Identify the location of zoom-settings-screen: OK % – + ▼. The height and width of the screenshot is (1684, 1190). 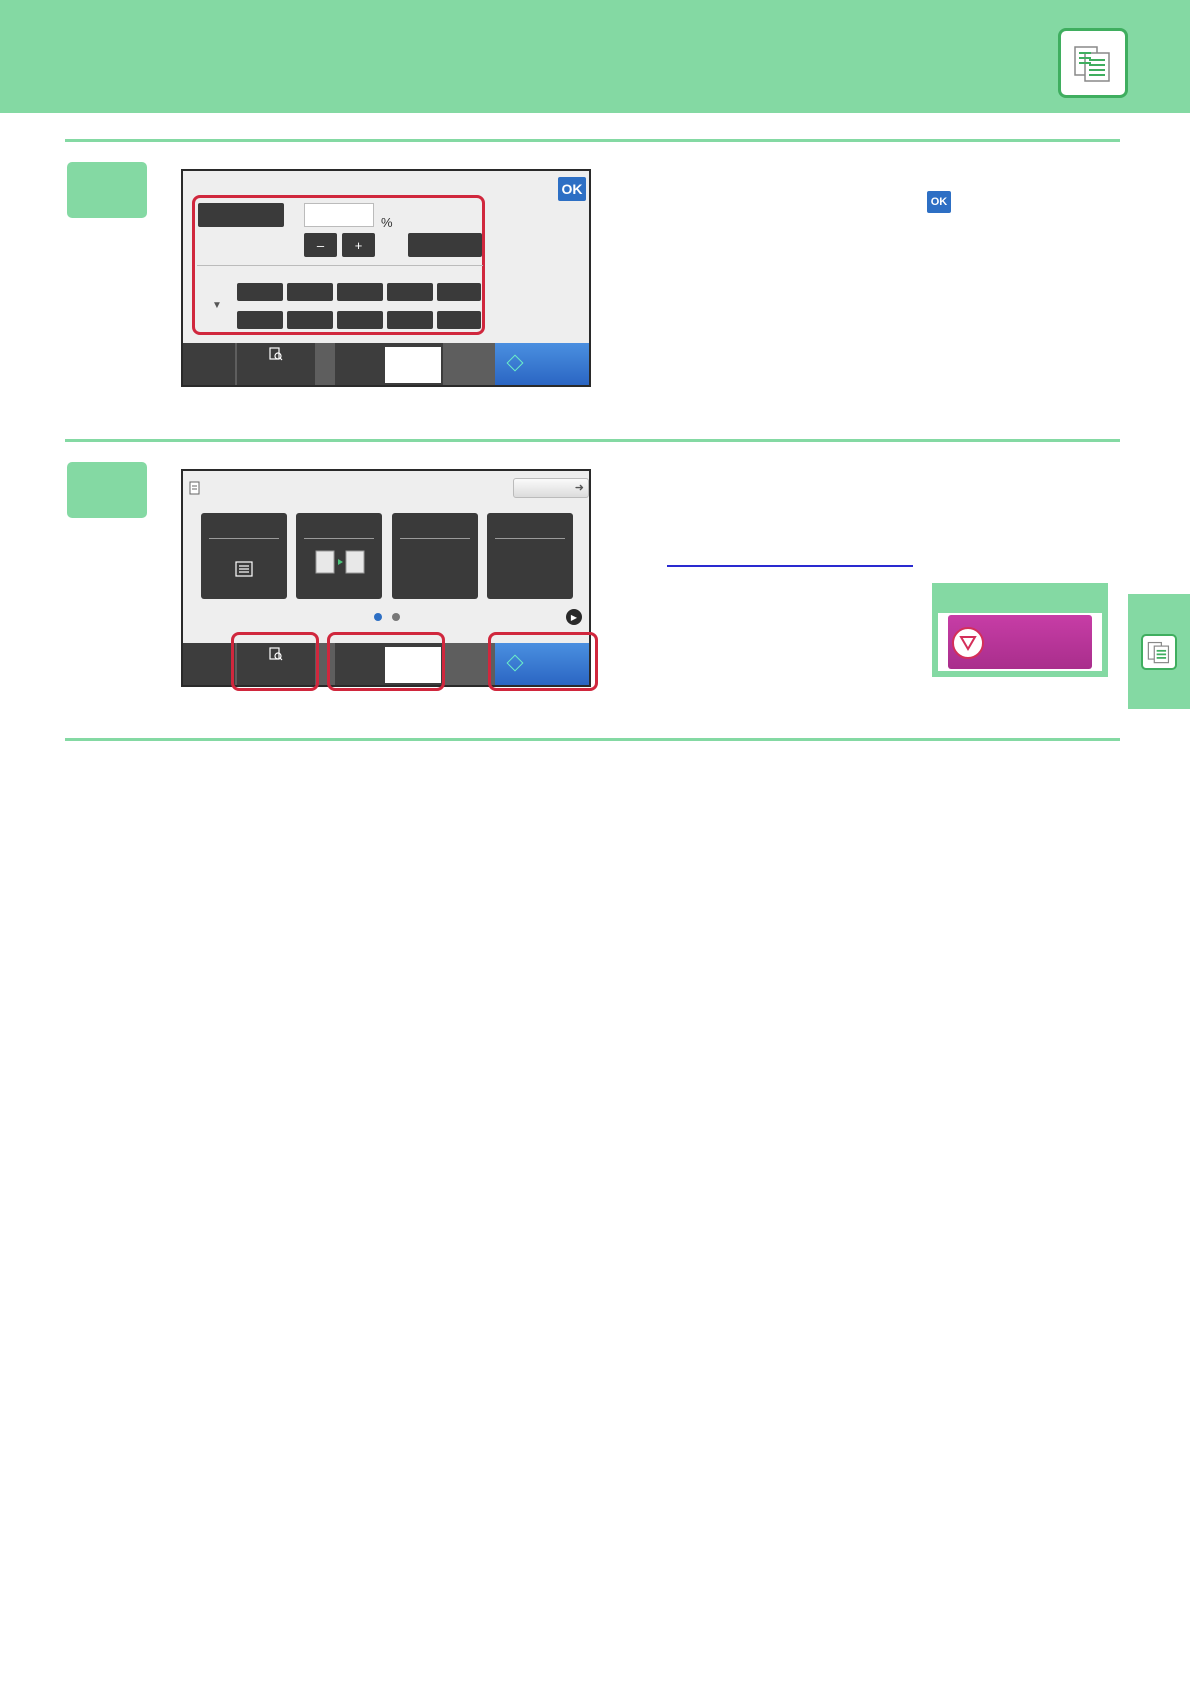
(386, 278).